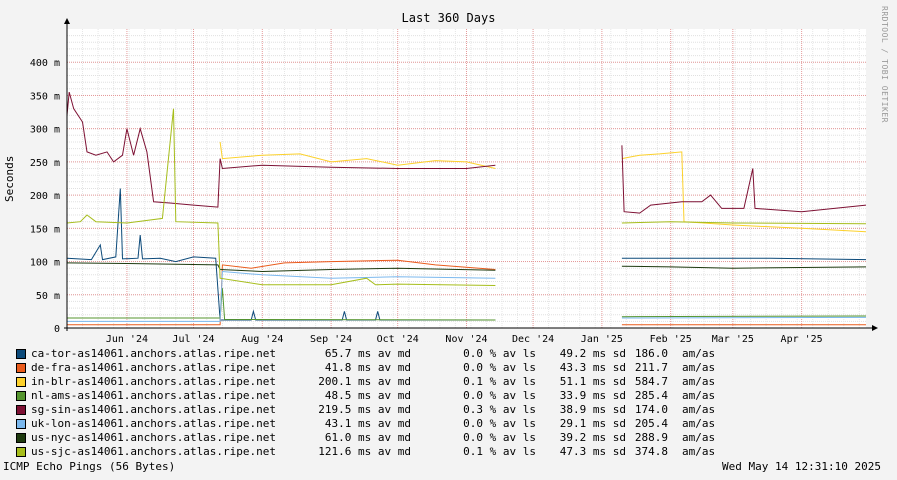 This screenshot has height=480, width=897. I want to click on x-tick-label: Jun '24, so click(127, 339).